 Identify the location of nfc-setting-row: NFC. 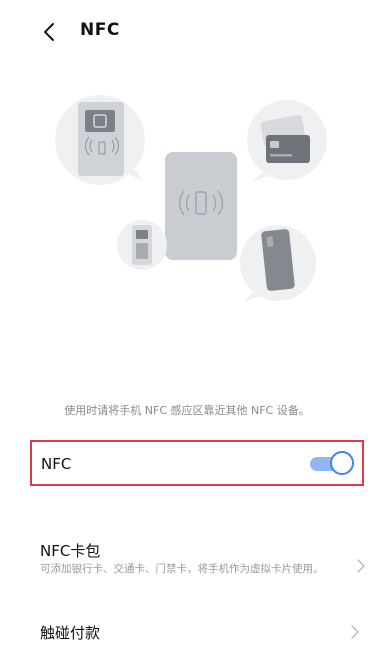
(197, 463).